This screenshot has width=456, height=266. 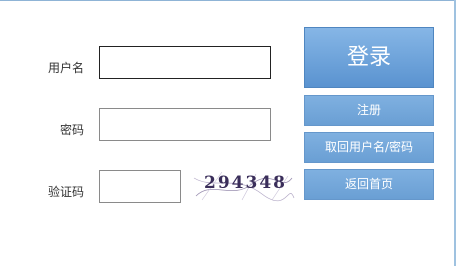 What do you see at coordinates (65, 68) in the screenshot?
I see `username-label: 用户名` at bounding box center [65, 68].